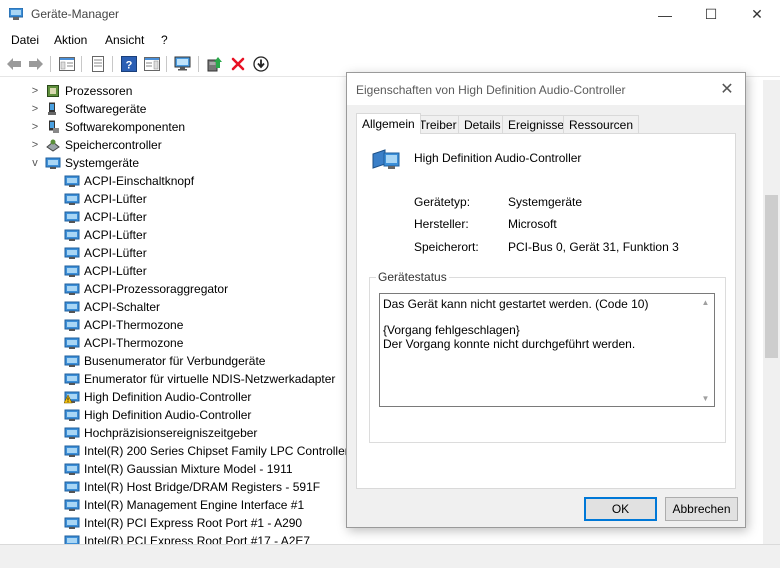  I want to click on tree-device-item: ACPI-Prozessoraggregator, so click(146, 289).